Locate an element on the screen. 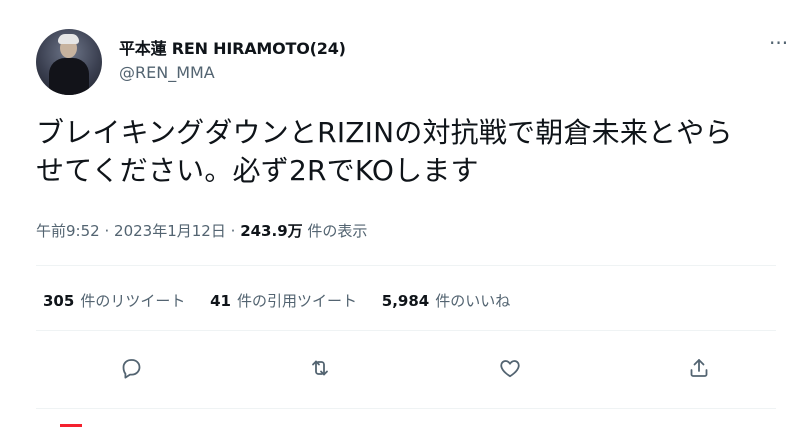  retweet-stat: 305 件のリツイート is located at coordinates (114, 300).